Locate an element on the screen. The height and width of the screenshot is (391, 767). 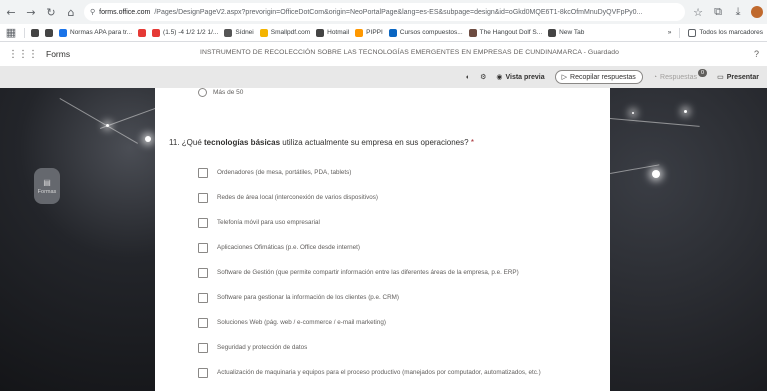
question-text-bold: tecnologías básicas is located at coordinates (242, 142).